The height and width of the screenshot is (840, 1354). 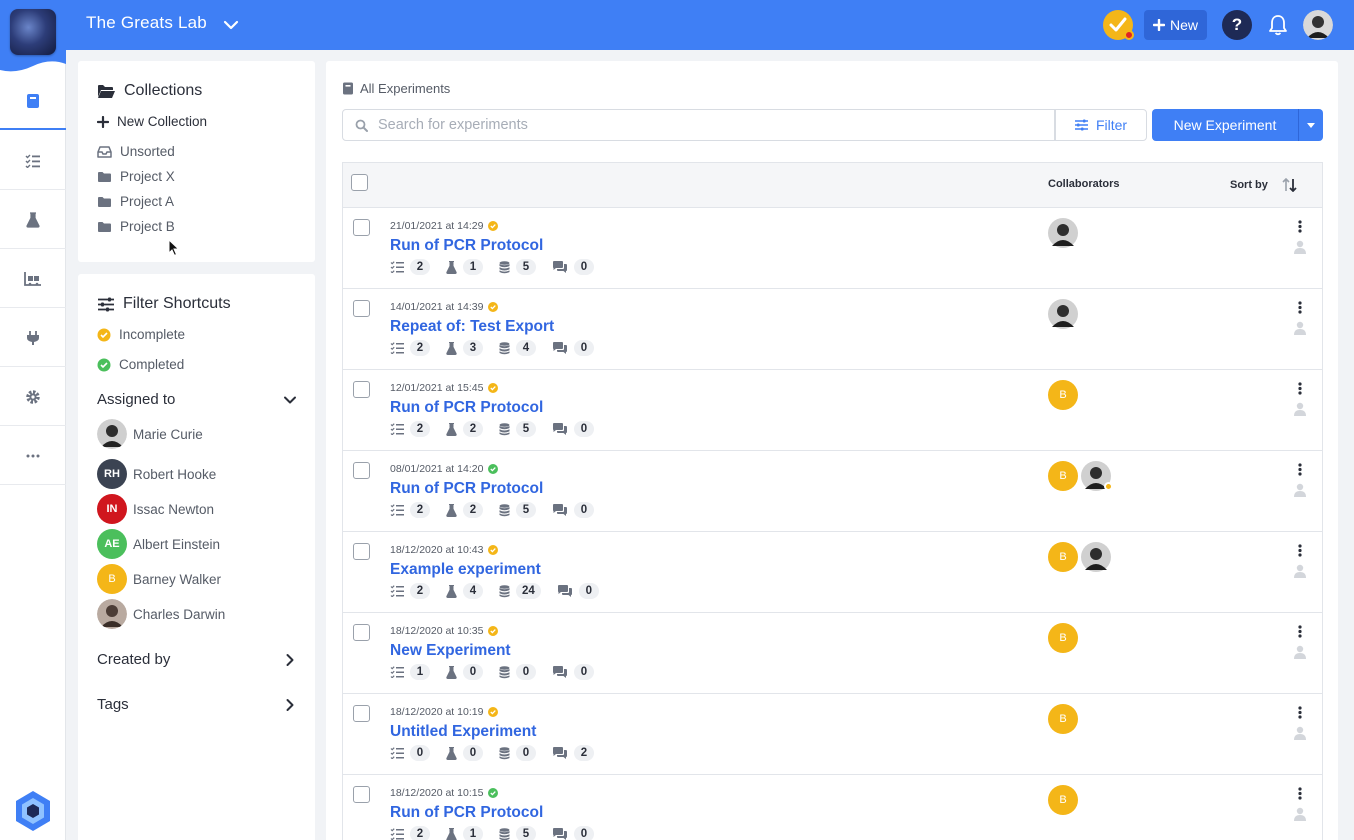 I want to click on new-experiment-dropdown, so click(x=1310, y=125).